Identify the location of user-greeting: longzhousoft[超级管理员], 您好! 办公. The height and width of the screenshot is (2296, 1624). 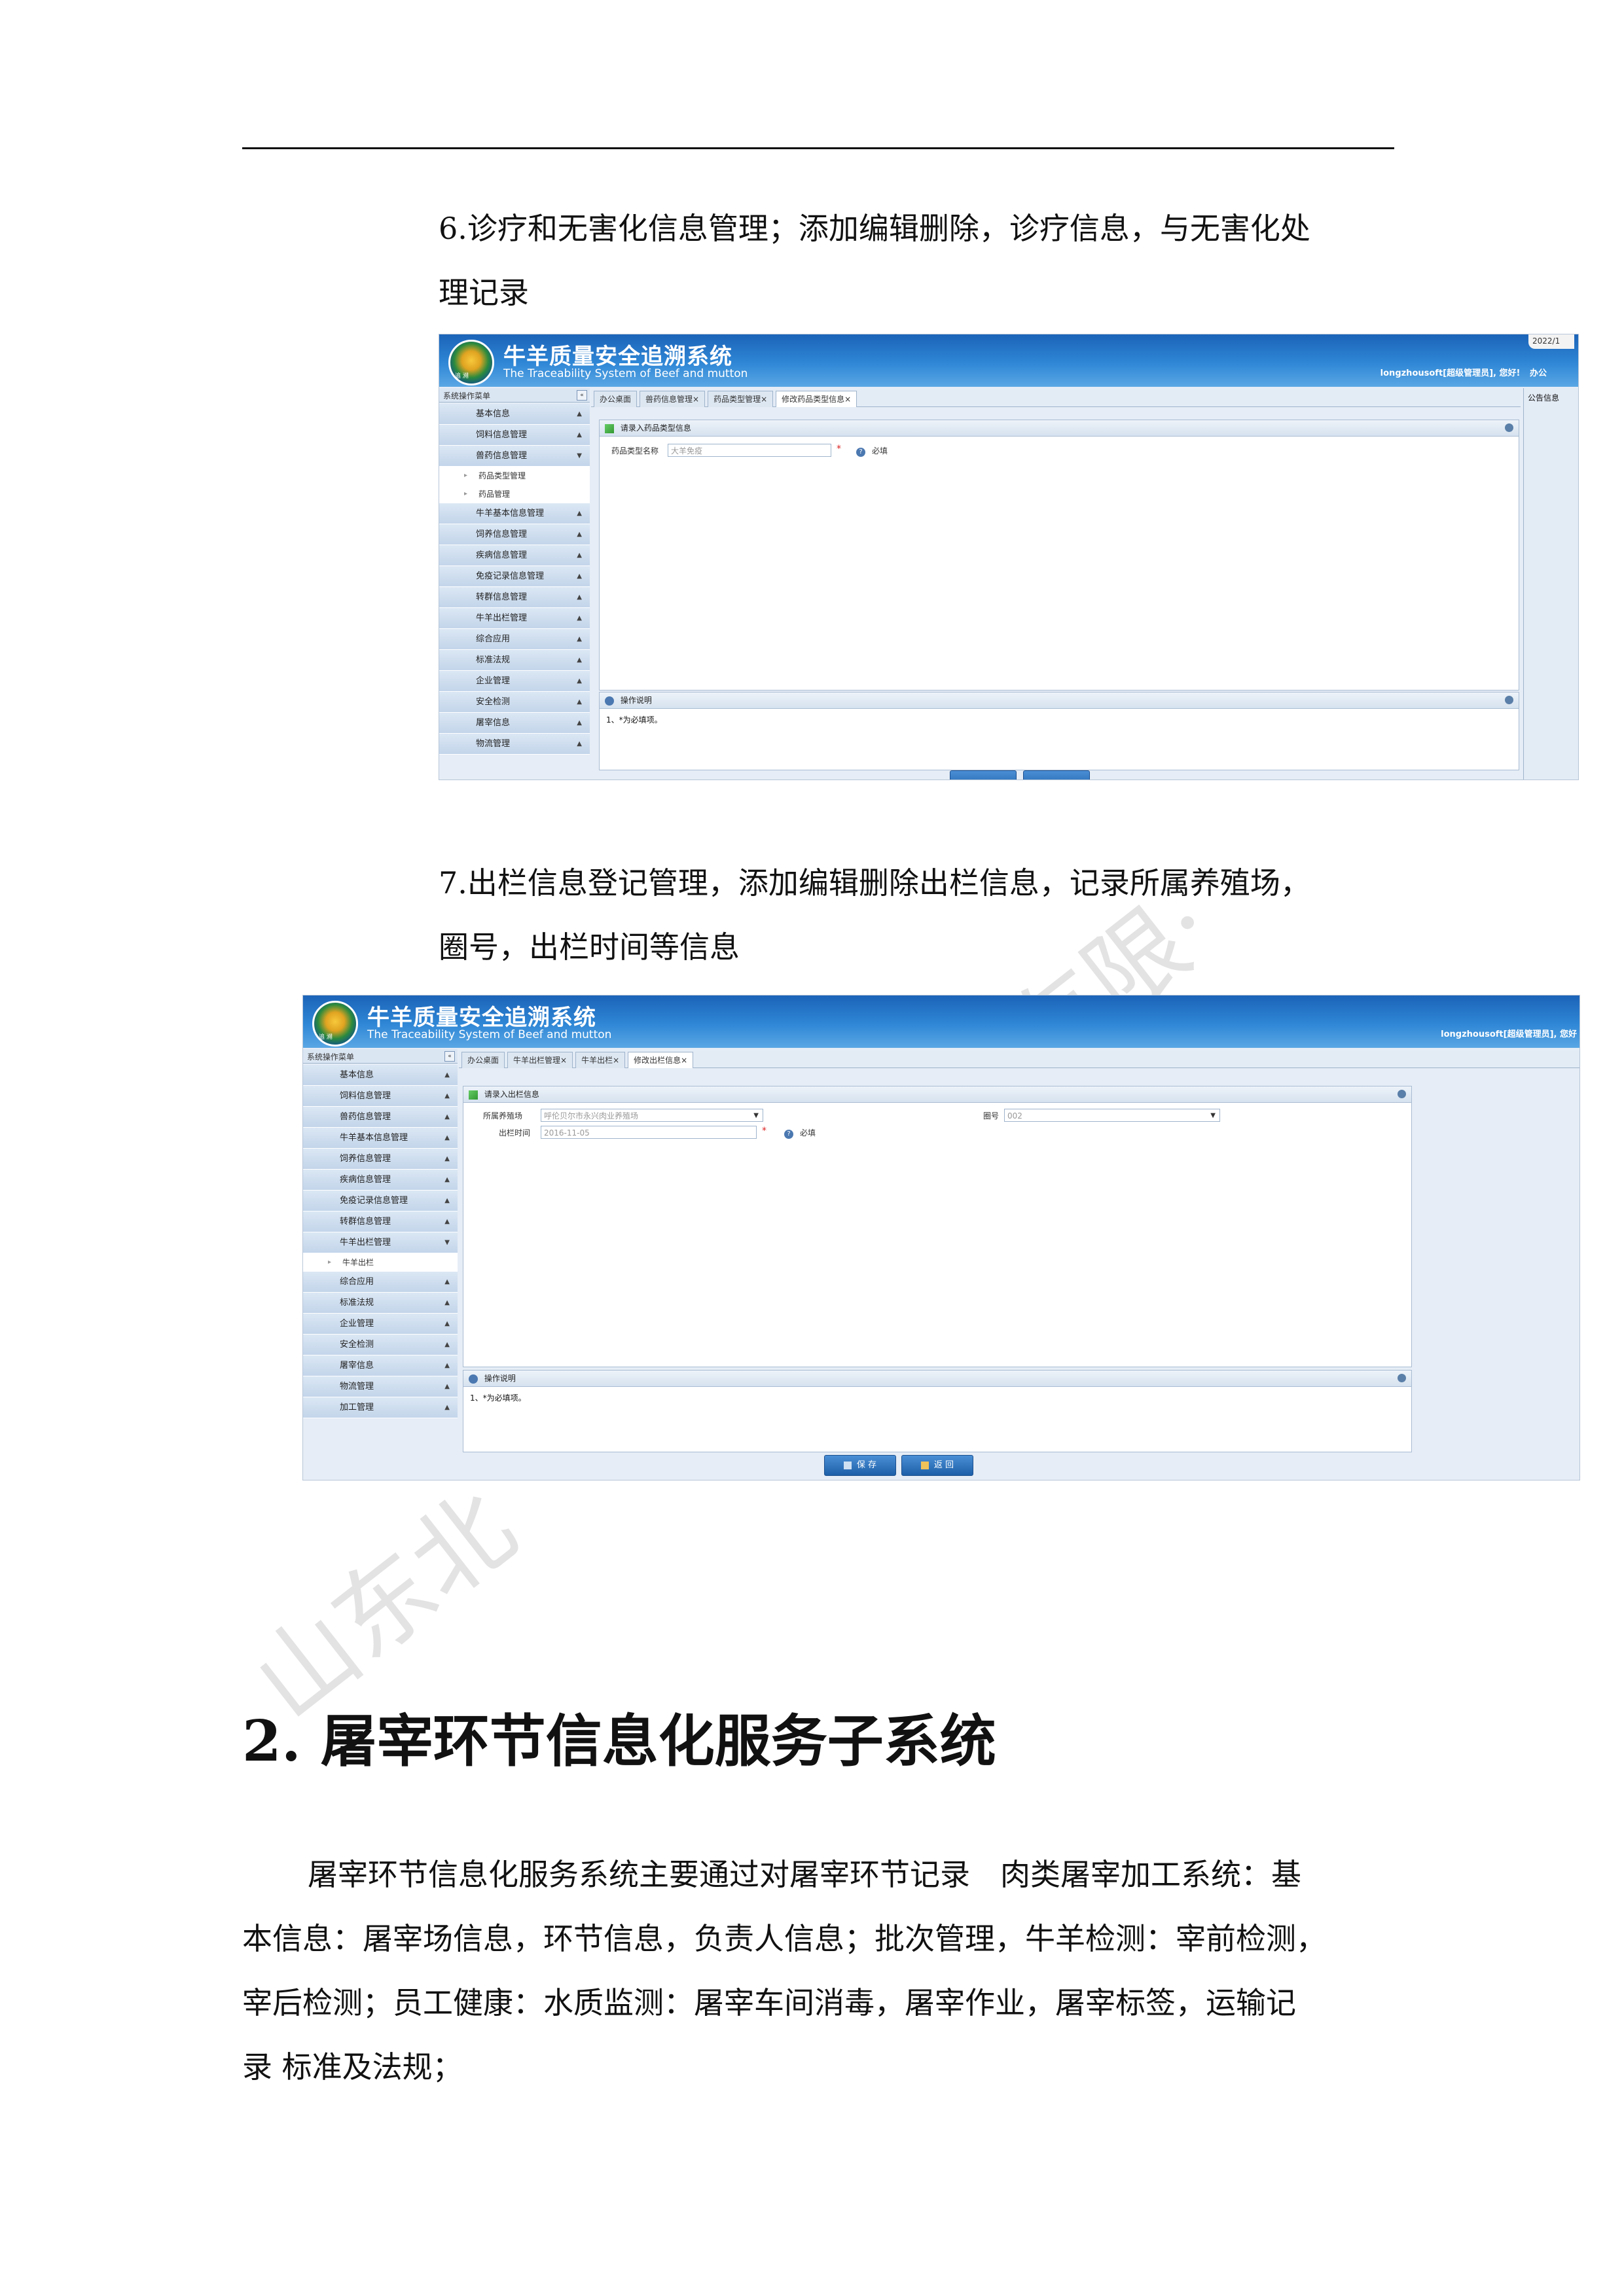
(1463, 372).